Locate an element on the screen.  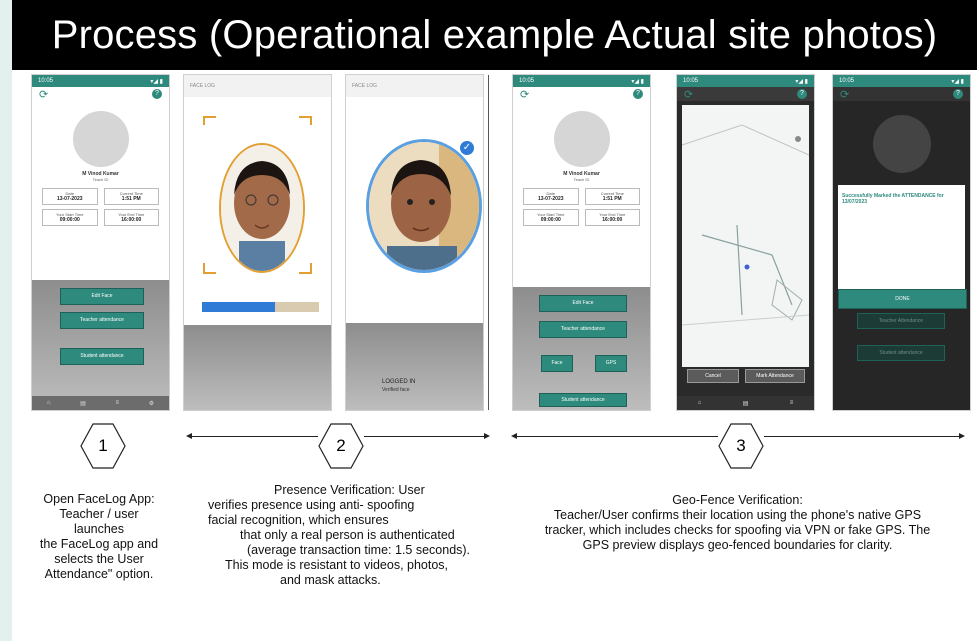
capture-bottom-panel is located at coordinates (257, 367).